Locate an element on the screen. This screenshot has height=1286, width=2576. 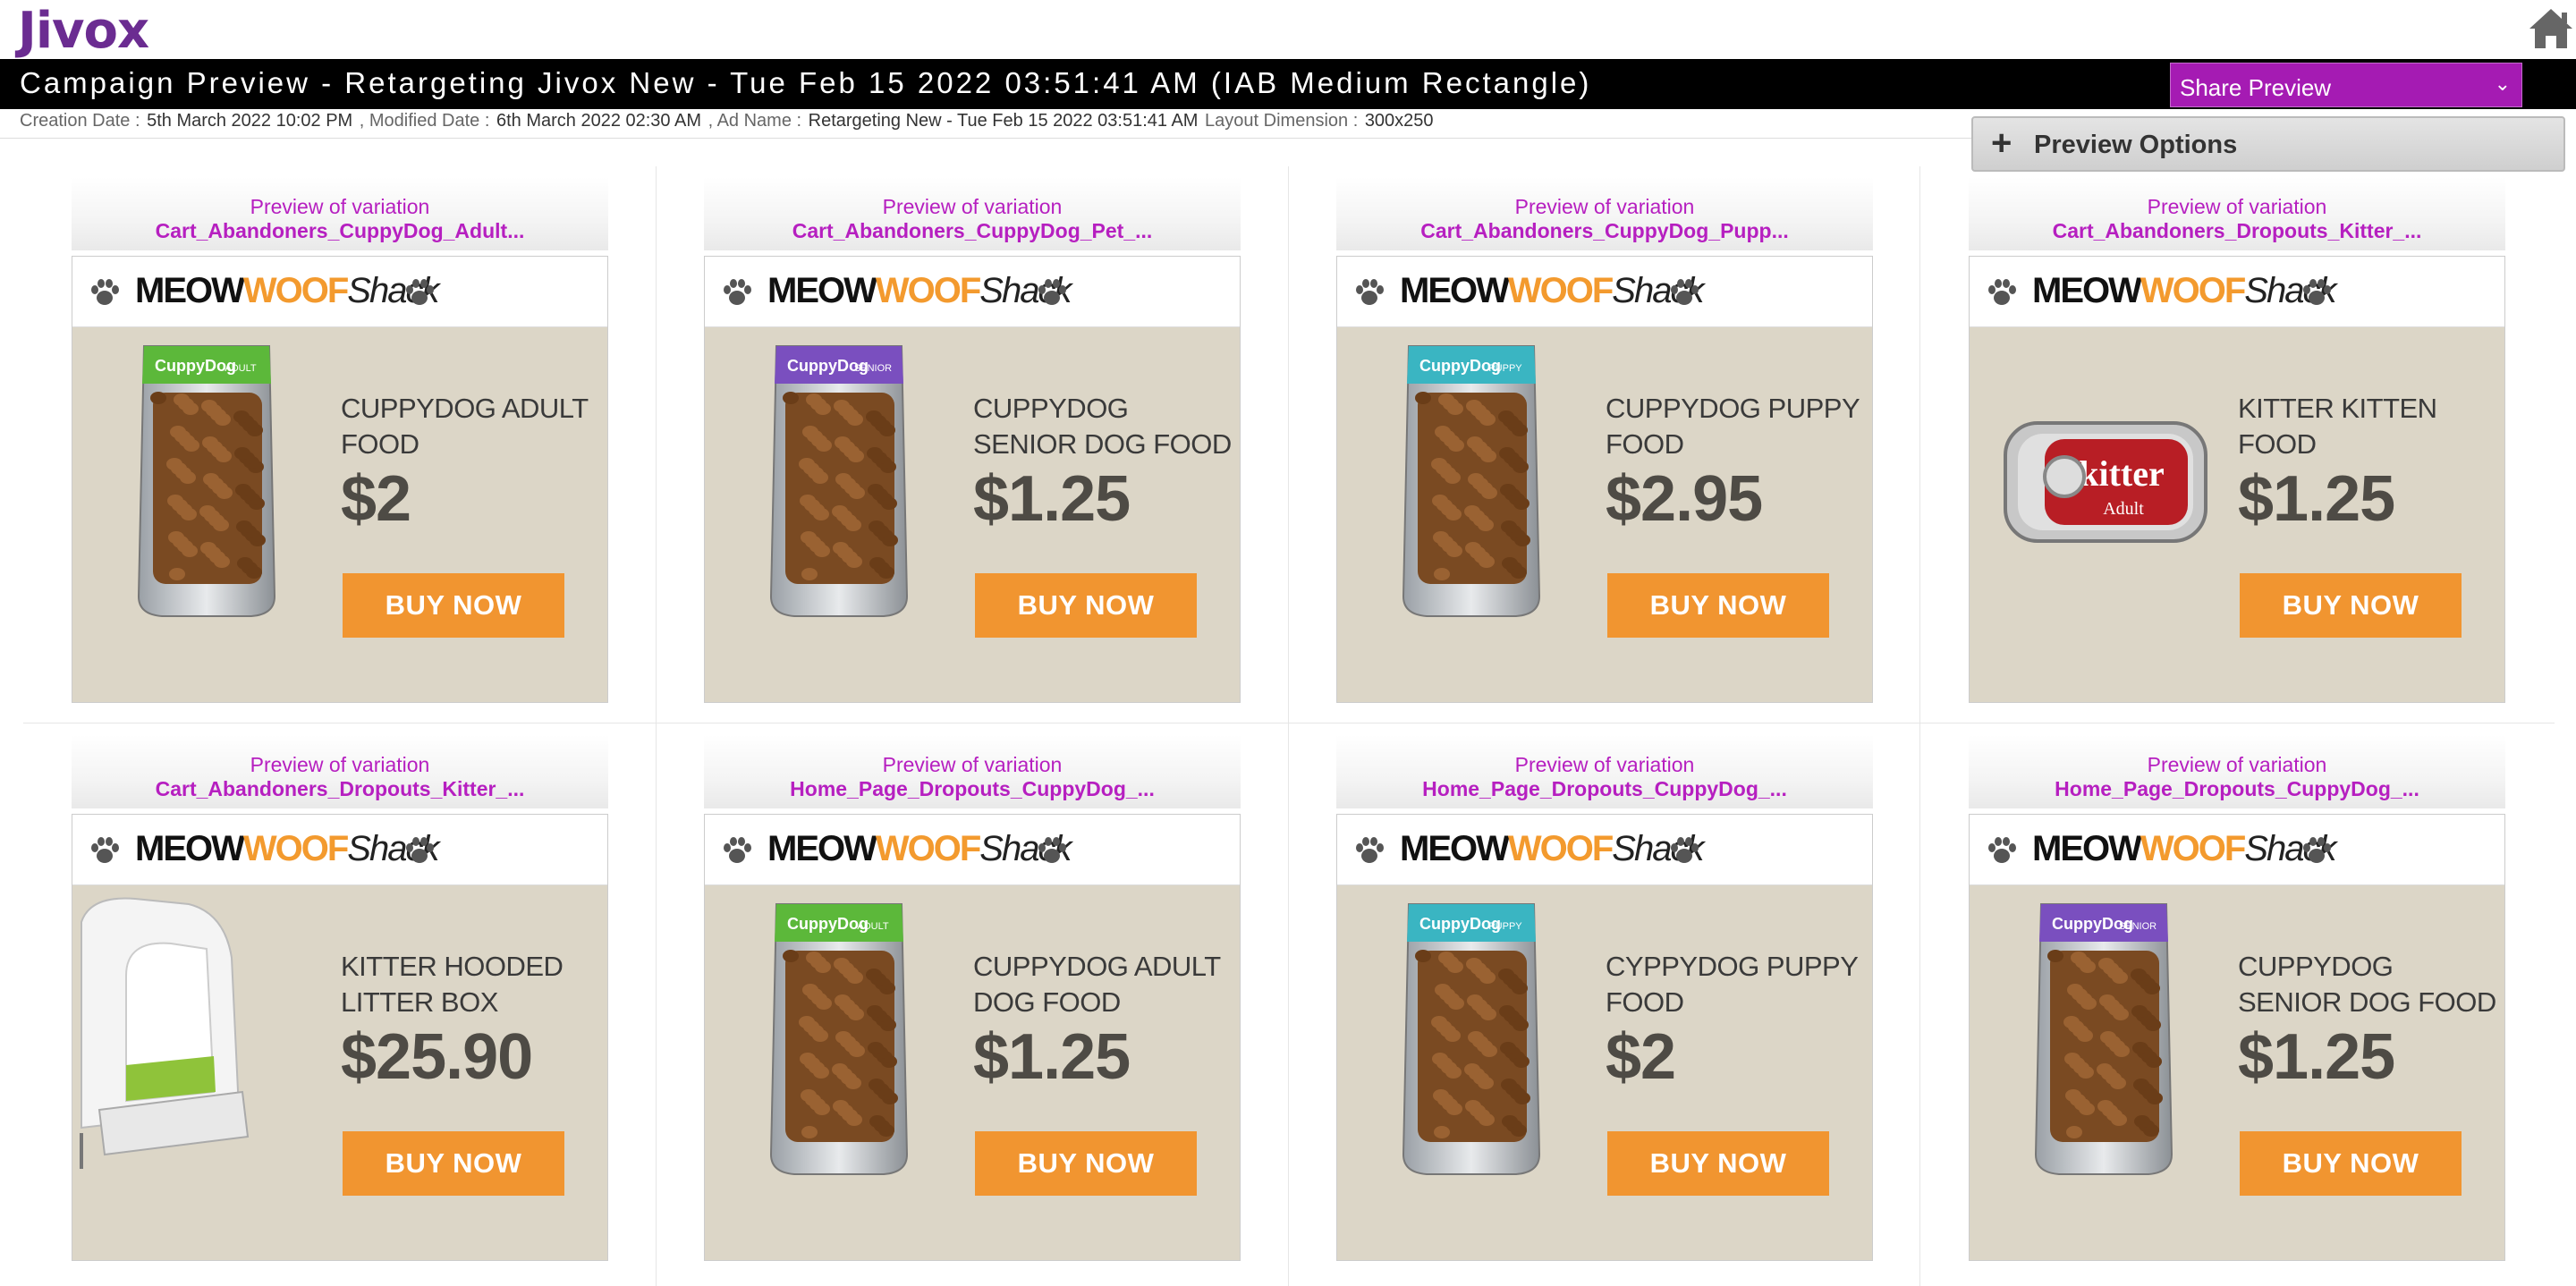
product-price: $2.95 is located at coordinates (1684, 499).